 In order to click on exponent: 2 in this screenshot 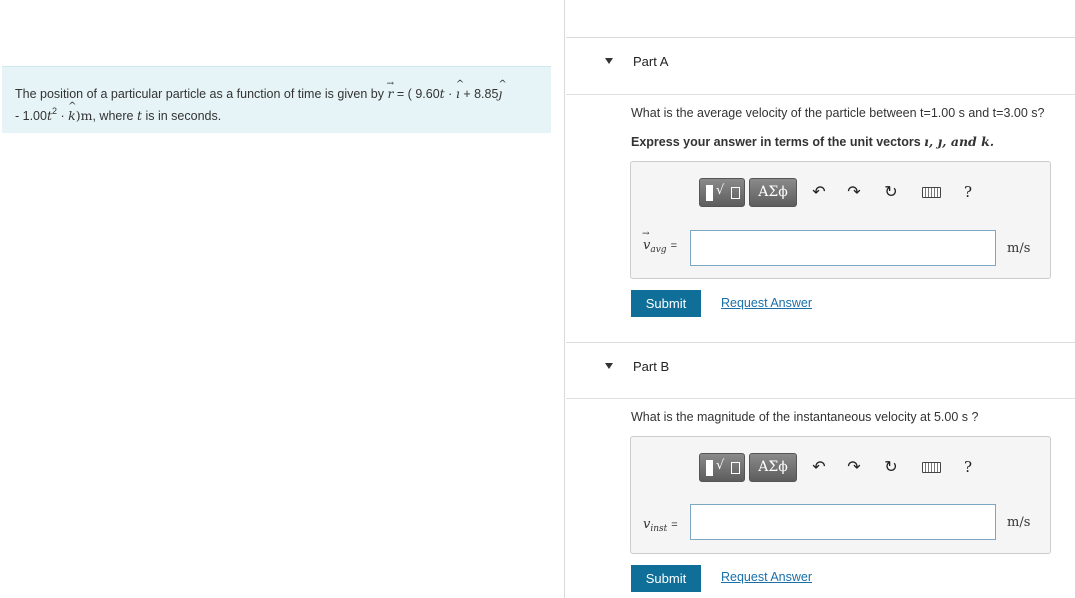, I will do `click(55, 111)`.